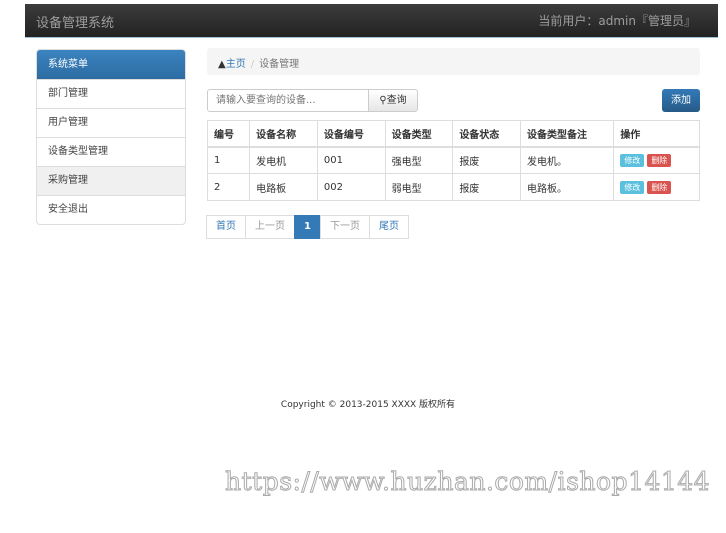 The image size is (726, 533). I want to click on breadcrumb: ▲主页 / 设备管理, so click(453, 61).